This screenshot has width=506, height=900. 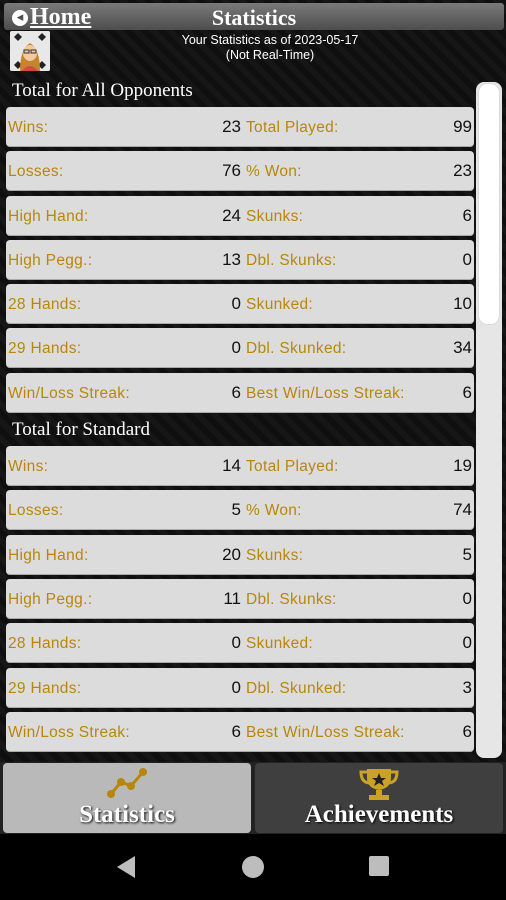 I want to click on stat-row: Losses: 5 % Won: 74, so click(x=240, y=510).